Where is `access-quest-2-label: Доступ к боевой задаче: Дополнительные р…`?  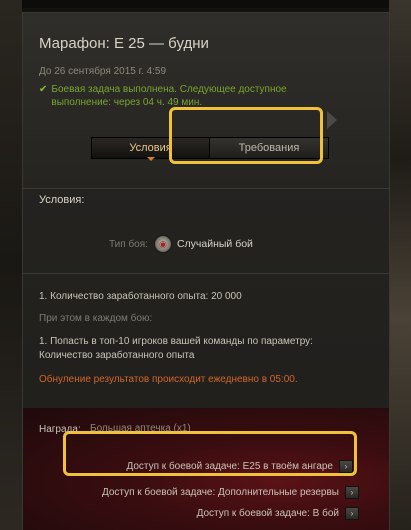 access-quest-2-label: Доступ к боевой задаче: Дополнительные р… is located at coordinates (220, 492).